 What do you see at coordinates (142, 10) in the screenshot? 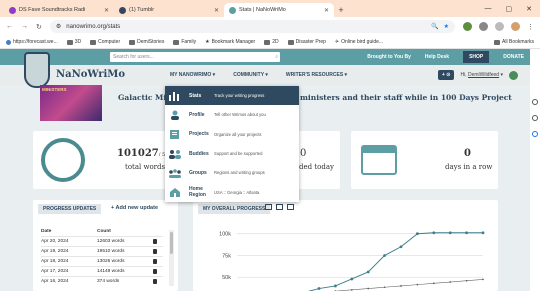
I see `tab-title: (1) Tumblr` at bounding box center [142, 10].